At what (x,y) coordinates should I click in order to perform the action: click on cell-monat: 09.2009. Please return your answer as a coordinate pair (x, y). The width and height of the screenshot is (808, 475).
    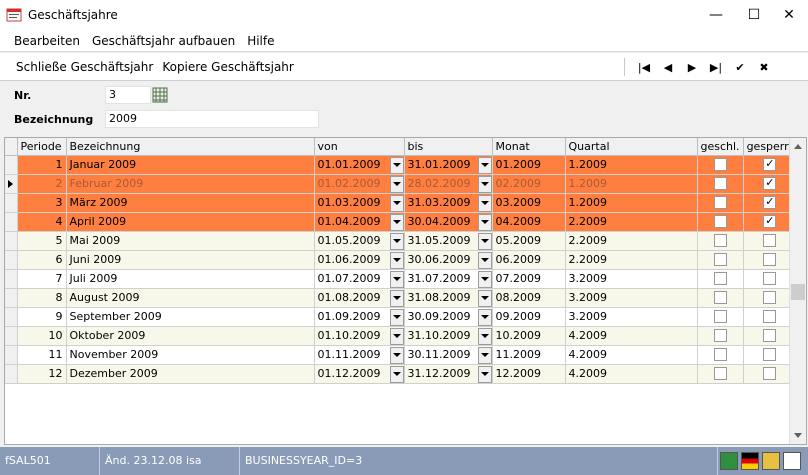
    Looking at the image, I should click on (529, 317).